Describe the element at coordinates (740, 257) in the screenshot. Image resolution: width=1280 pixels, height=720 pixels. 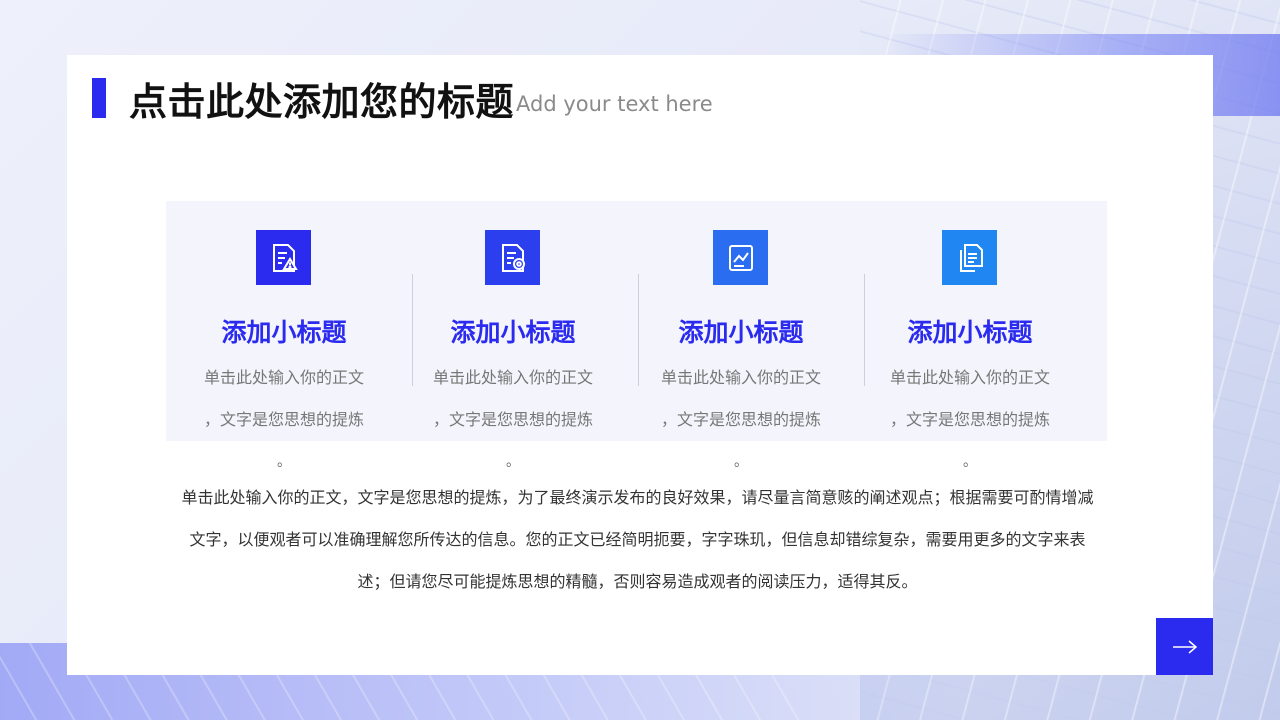
I see `chart-document-icon` at that location.